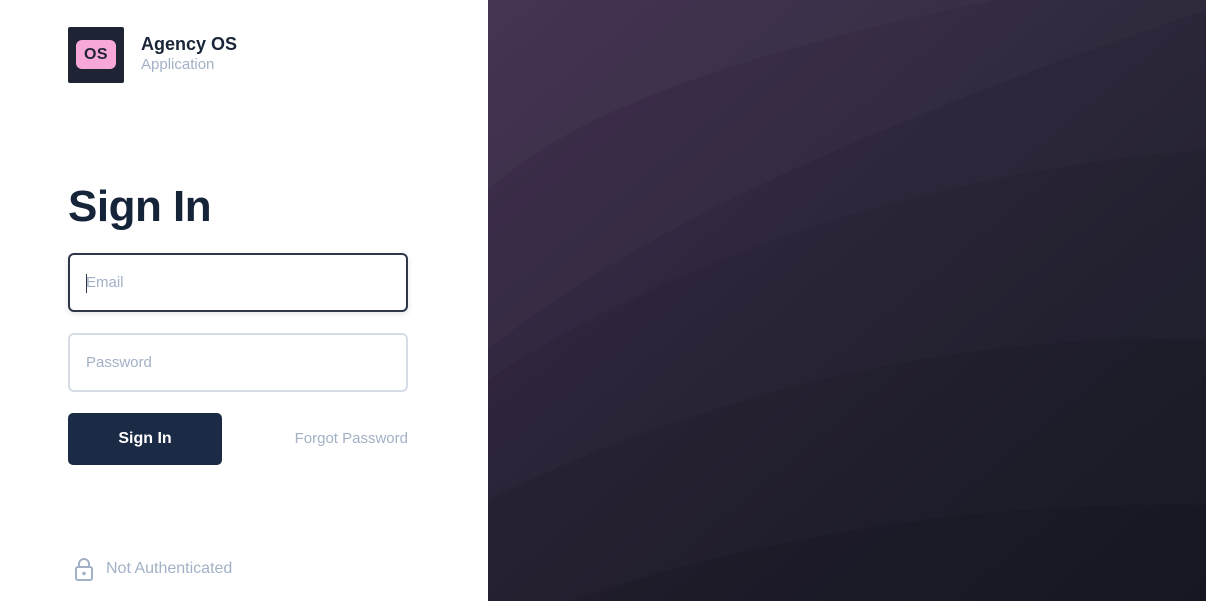  I want to click on auth-status-label: Not Authenticated, so click(169, 568).